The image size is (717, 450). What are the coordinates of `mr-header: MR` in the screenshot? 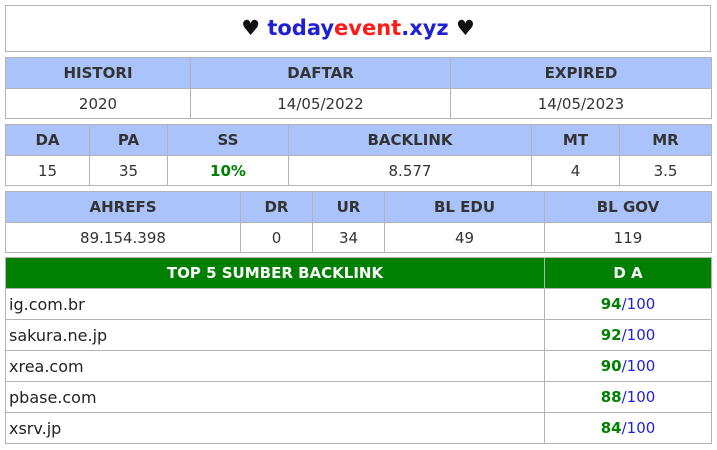 It's located at (665, 140).